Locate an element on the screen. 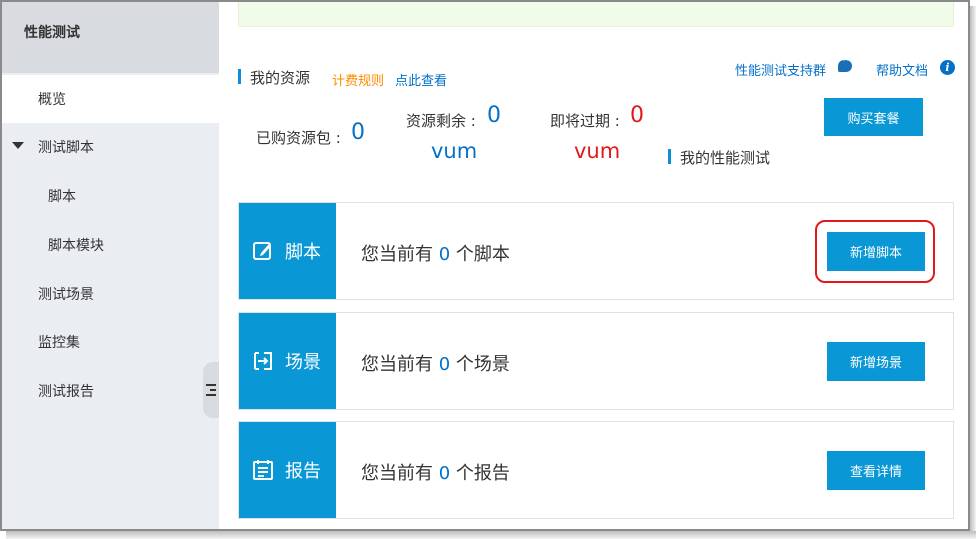 Image resolution: width=976 pixels, height=539 pixels. sidebar-item-script-modules: 脚本模块 is located at coordinates (110, 245).